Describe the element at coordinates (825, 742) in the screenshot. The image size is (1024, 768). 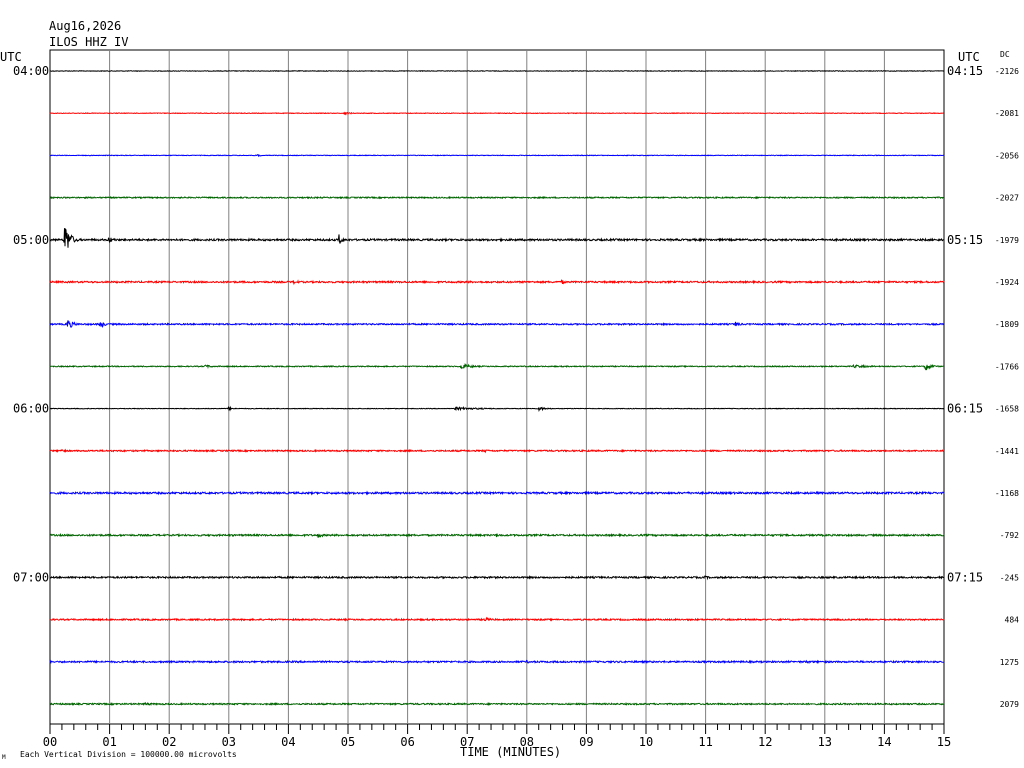
I see `x-tick-label: 13` at that location.